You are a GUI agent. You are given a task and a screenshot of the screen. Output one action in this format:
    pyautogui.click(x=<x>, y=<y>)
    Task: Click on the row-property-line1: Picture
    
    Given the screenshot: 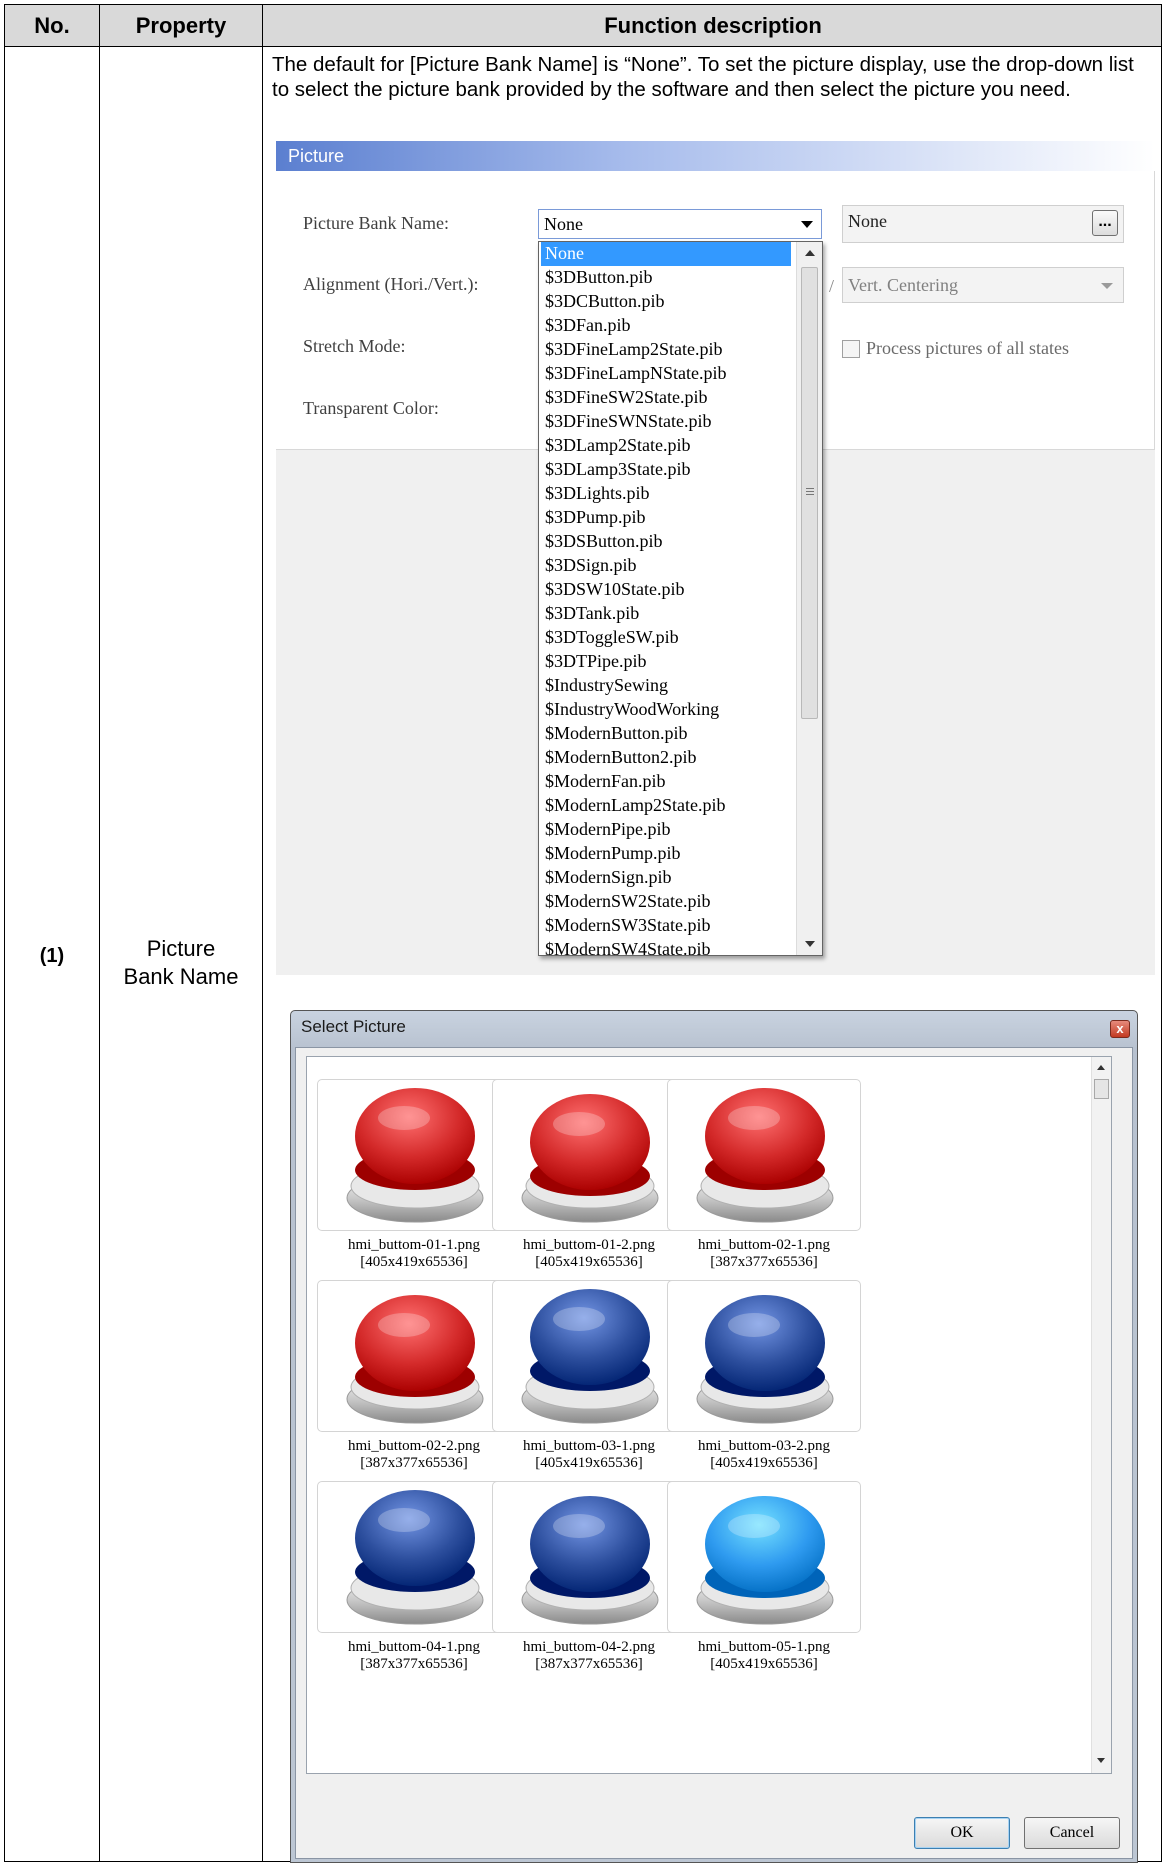 What is the action you would take?
    pyautogui.click(x=181, y=948)
    